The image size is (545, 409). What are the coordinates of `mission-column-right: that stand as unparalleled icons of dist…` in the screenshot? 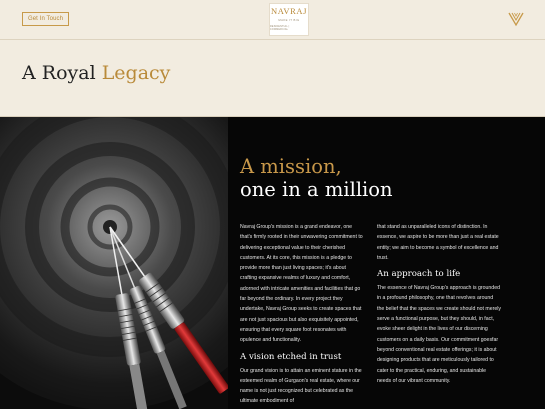 It's located at (439, 304).